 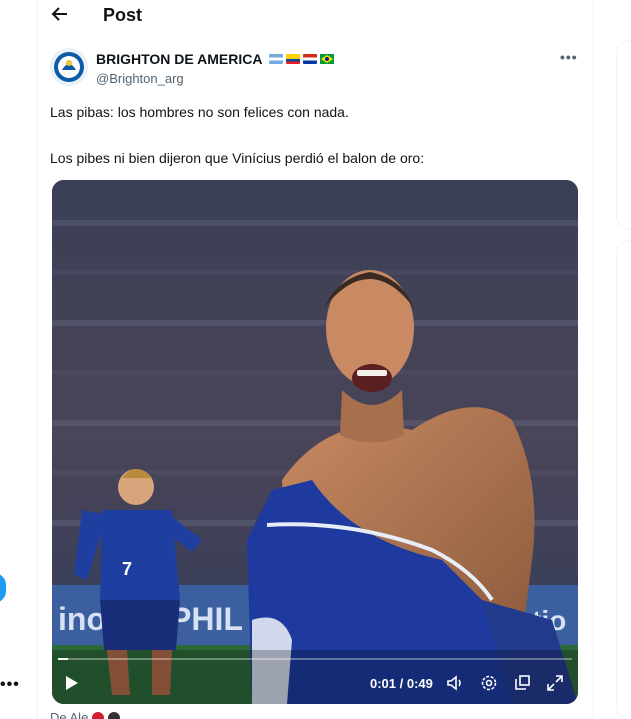 I want to click on argentina-flag-icon, so click(x=276, y=59).